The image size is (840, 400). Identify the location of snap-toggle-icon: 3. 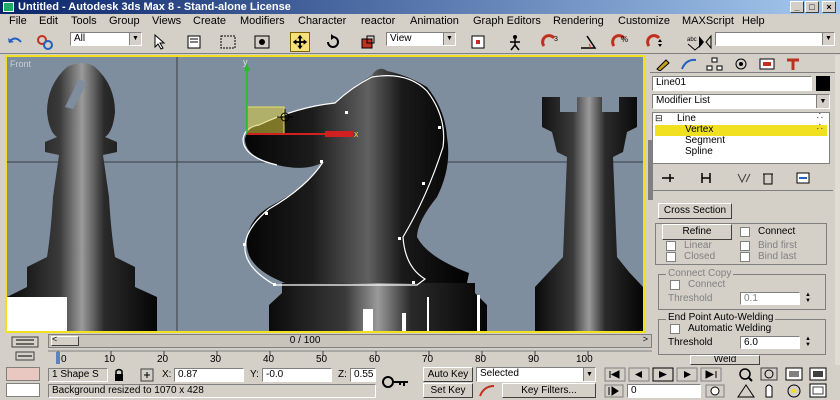
(550, 42).